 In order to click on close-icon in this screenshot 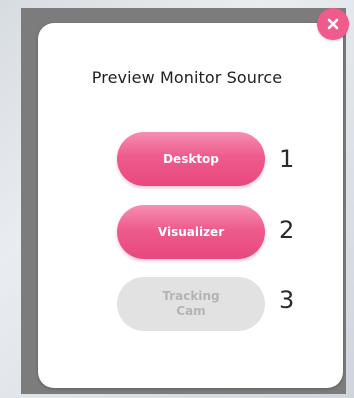, I will do `click(333, 24)`.